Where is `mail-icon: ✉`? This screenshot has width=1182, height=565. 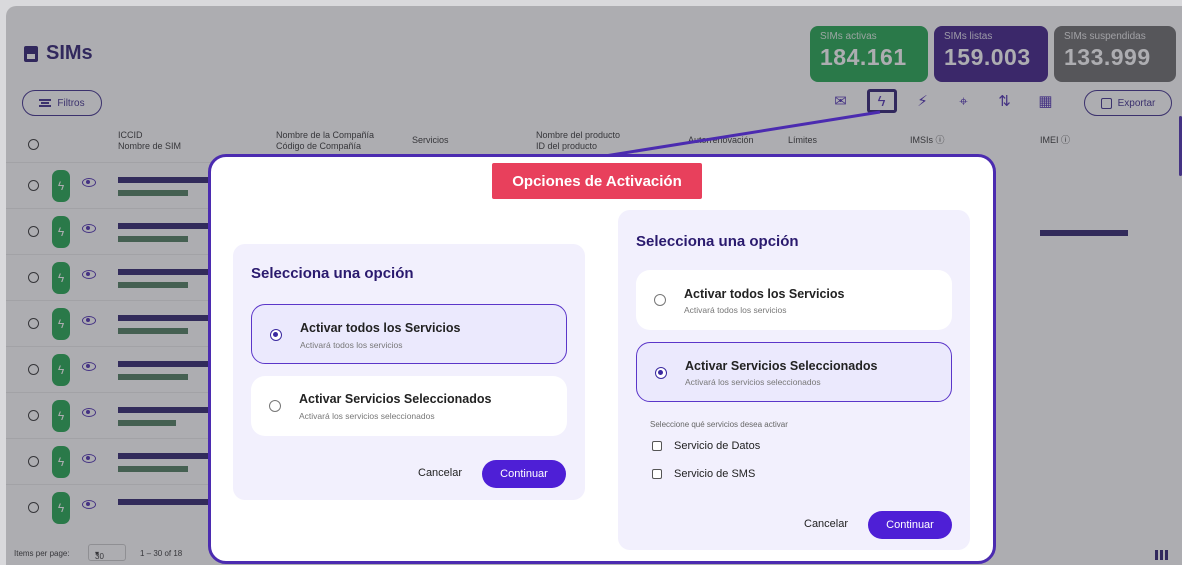 mail-icon: ✉ is located at coordinates (841, 101).